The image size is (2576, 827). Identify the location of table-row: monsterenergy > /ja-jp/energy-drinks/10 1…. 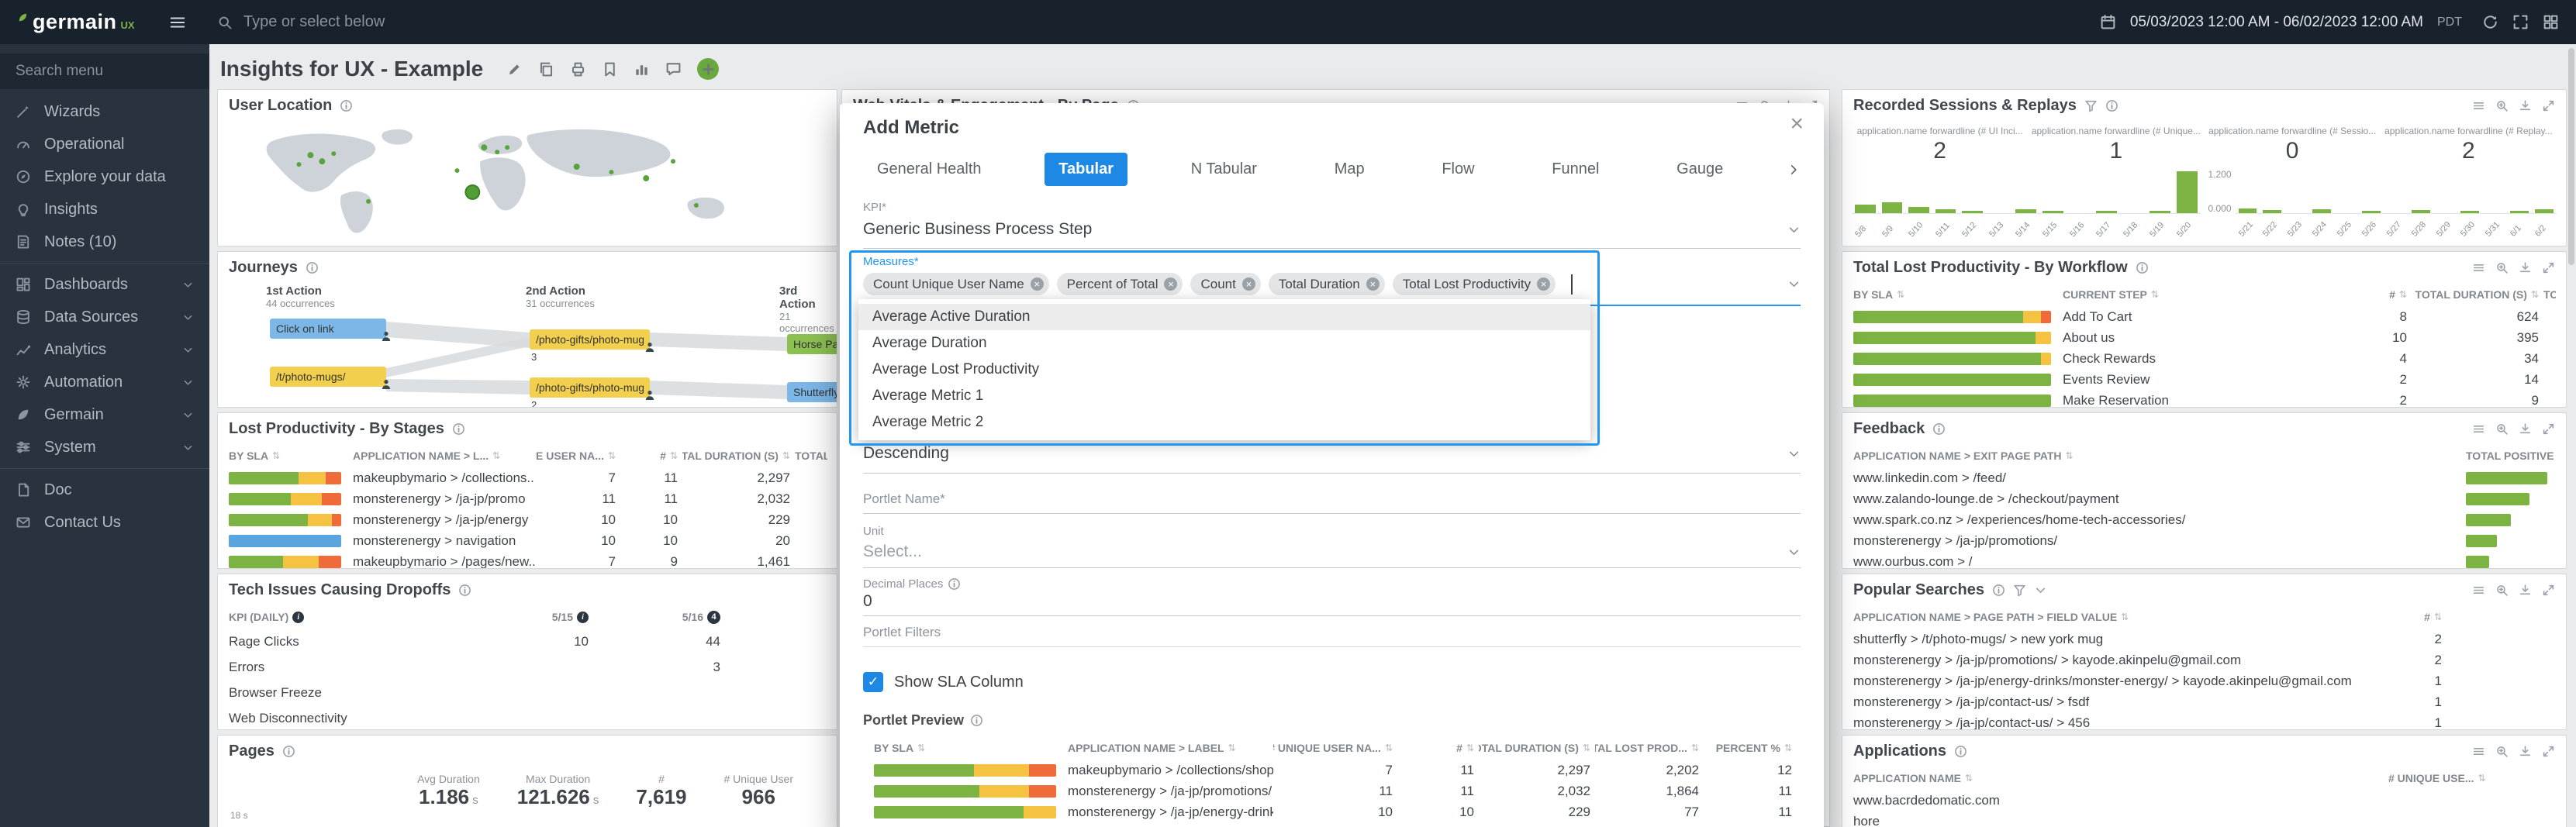
(1332, 811).